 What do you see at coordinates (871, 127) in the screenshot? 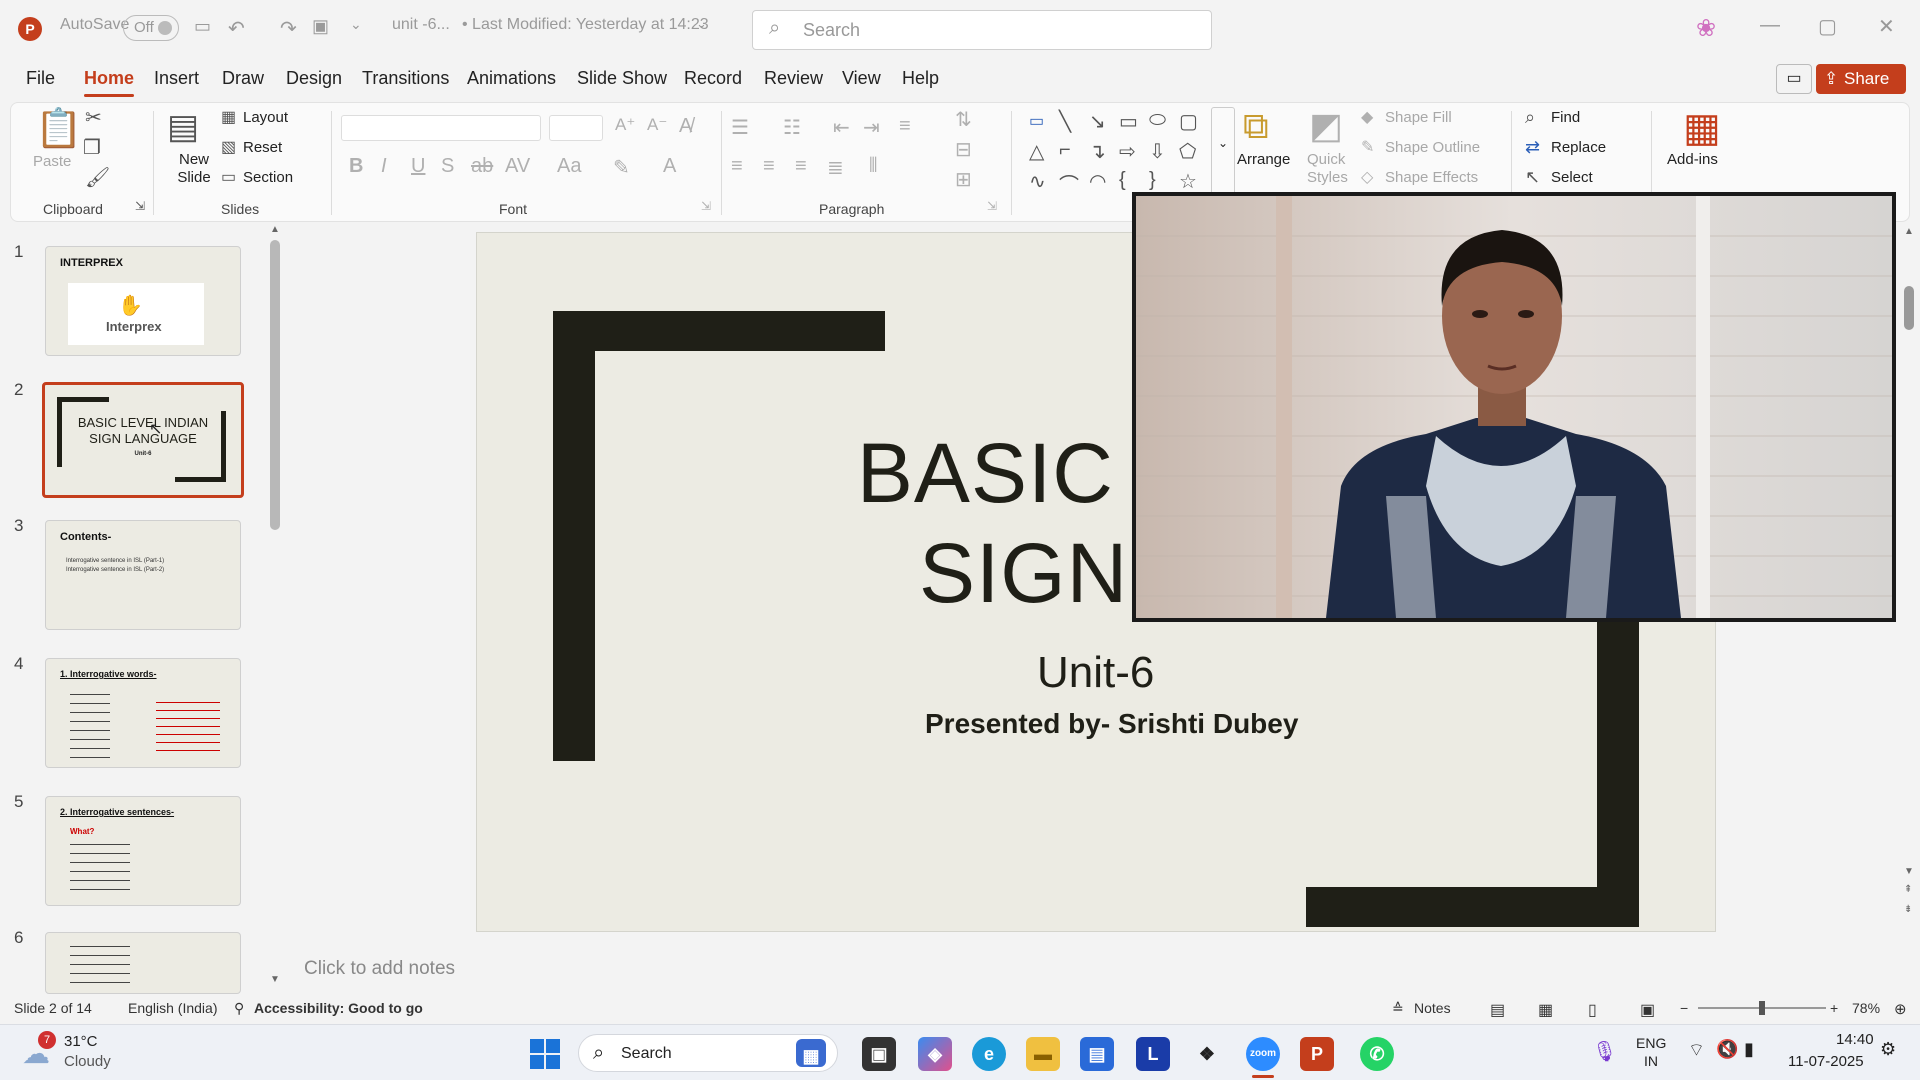
I see `increase-indent-icon: ⇥` at bounding box center [871, 127].